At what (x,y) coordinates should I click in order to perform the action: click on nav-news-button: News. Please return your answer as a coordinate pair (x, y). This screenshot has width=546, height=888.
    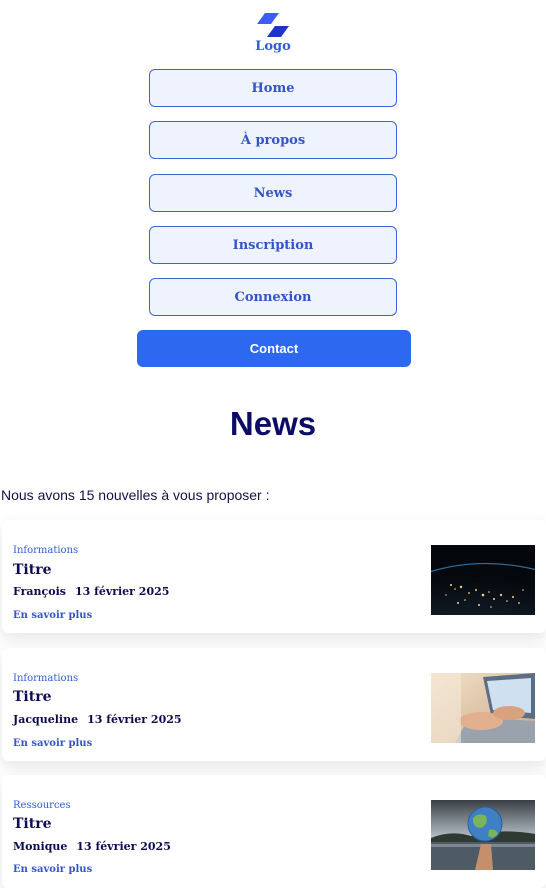
    Looking at the image, I should click on (273, 193).